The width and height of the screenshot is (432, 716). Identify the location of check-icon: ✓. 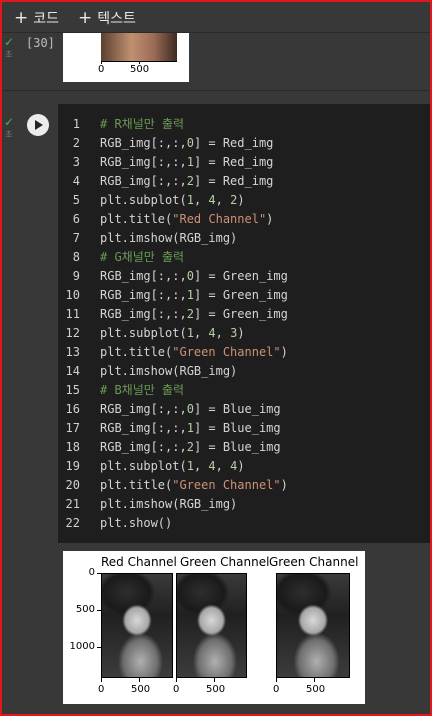
(9, 122).